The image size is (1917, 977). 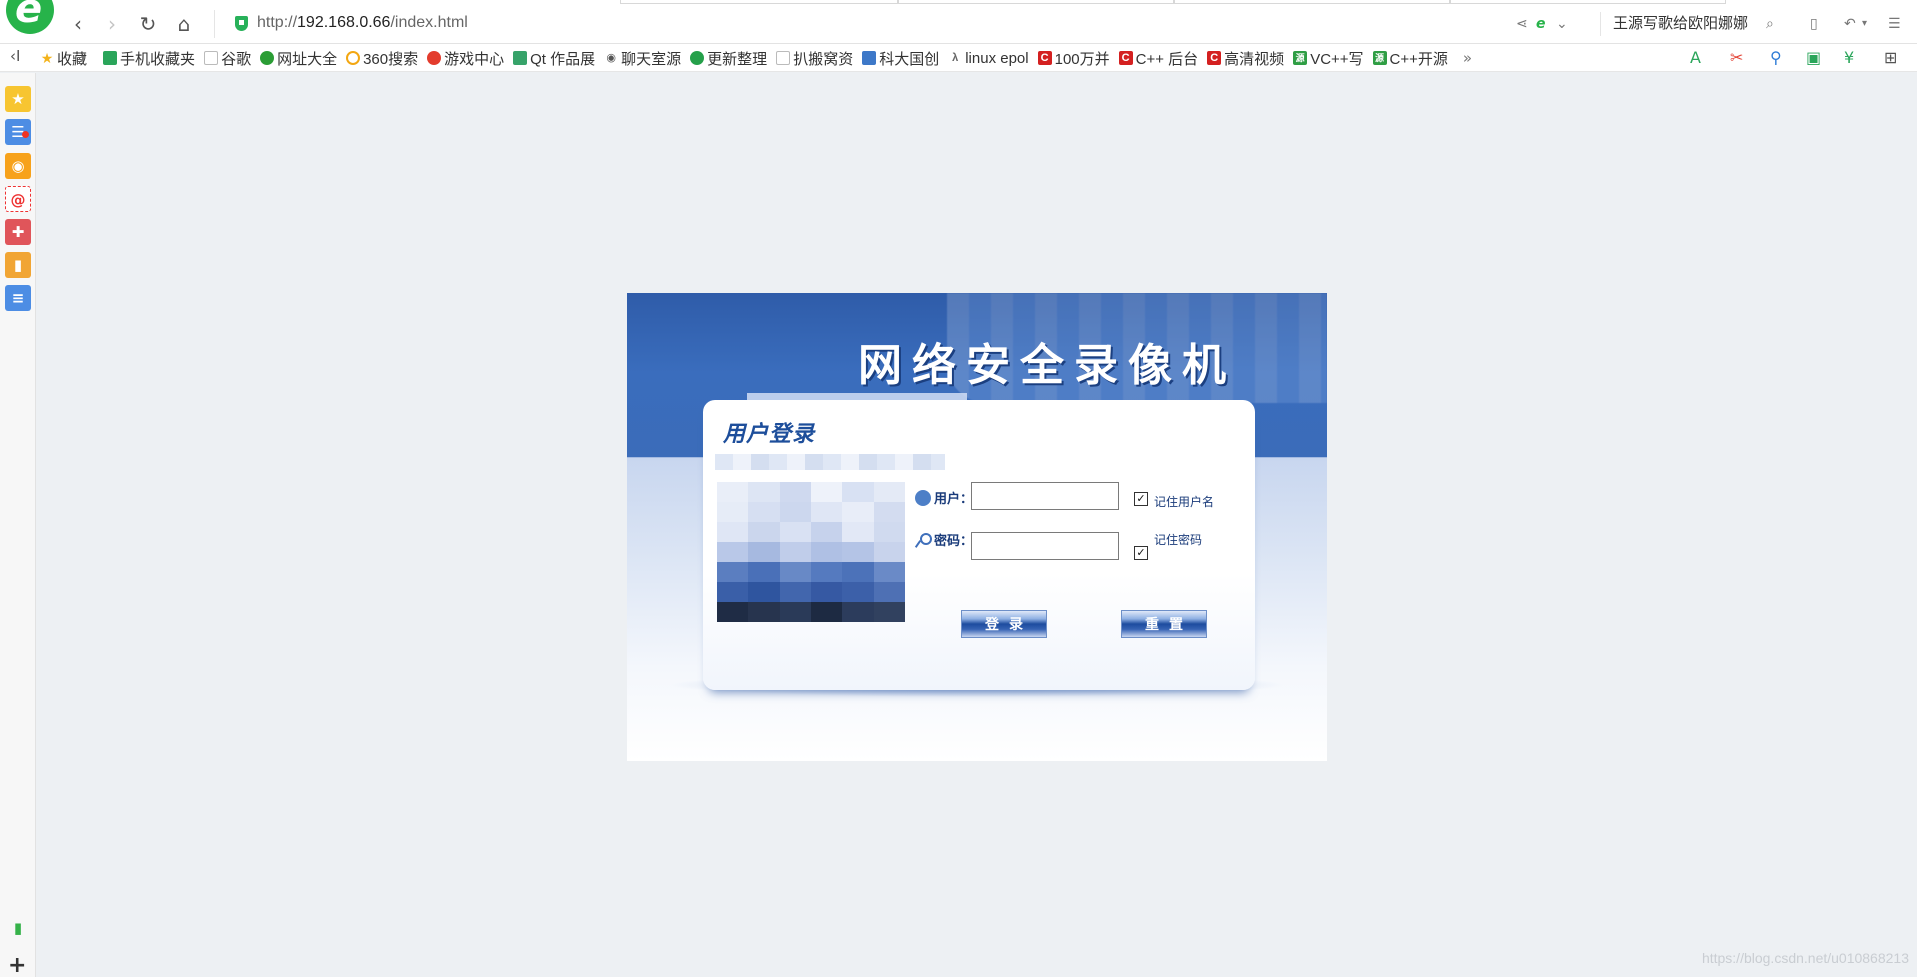 I want to click on translate-icon: A, so click(x=1695, y=58).